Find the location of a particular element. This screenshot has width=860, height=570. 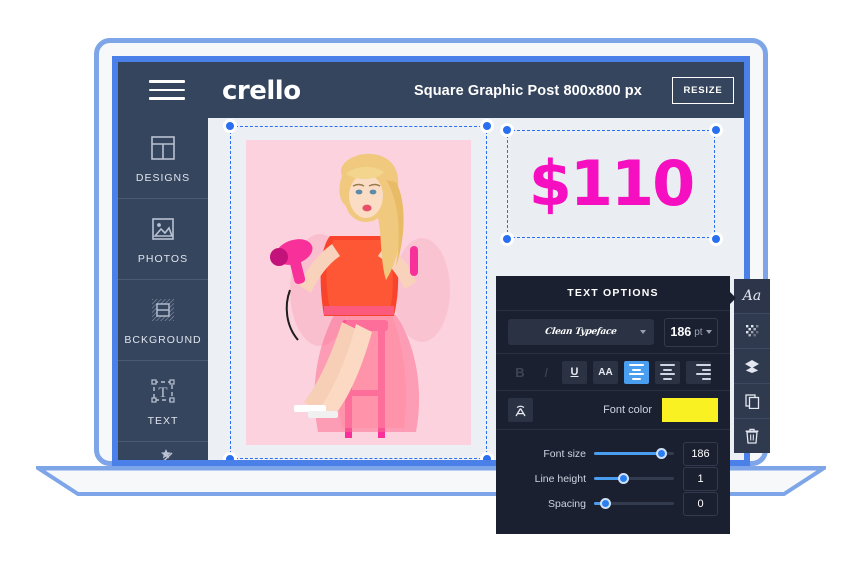

italic-button: I is located at coordinates (546, 372).